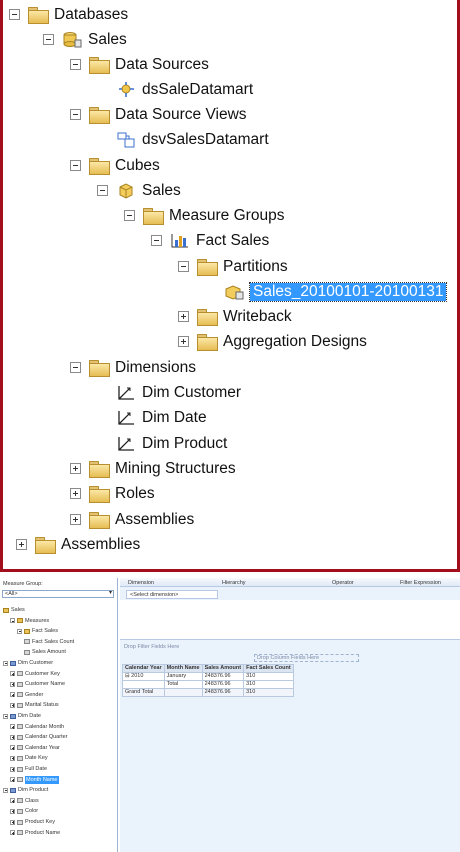 This screenshot has height=852, width=460. I want to click on tree-node-assemblies-inner: Assemblies, so click(132, 519).